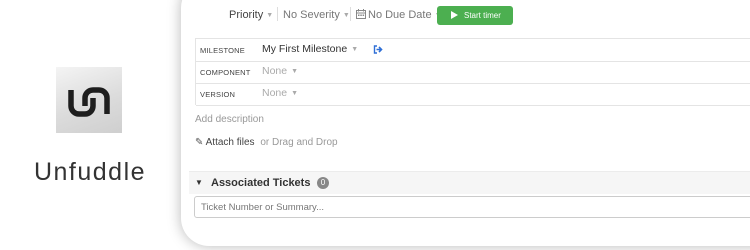  I want to click on play-icon, so click(454, 15).